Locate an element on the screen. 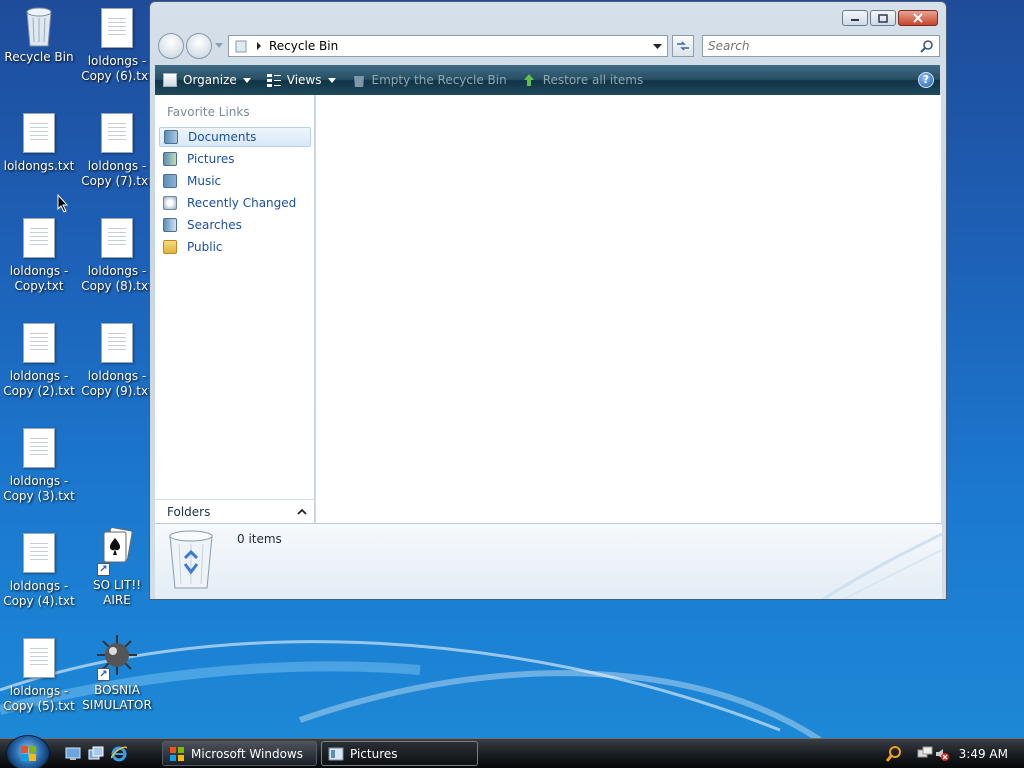 The width and height of the screenshot is (1024, 768). desktop-icon-label-line2: SIMULATOR is located at coordinates (117, 705).